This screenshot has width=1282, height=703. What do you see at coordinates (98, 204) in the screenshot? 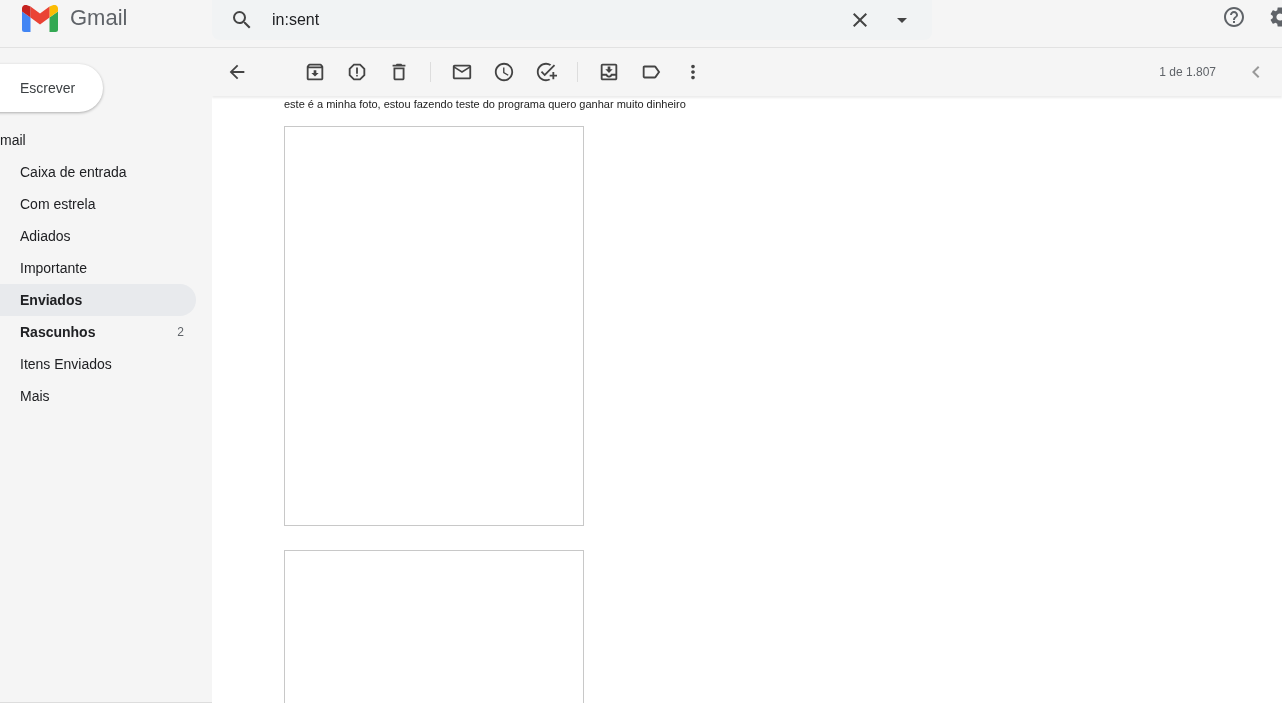
I see `sidebar-item: Com estrela` at bounding box center [98, 204].